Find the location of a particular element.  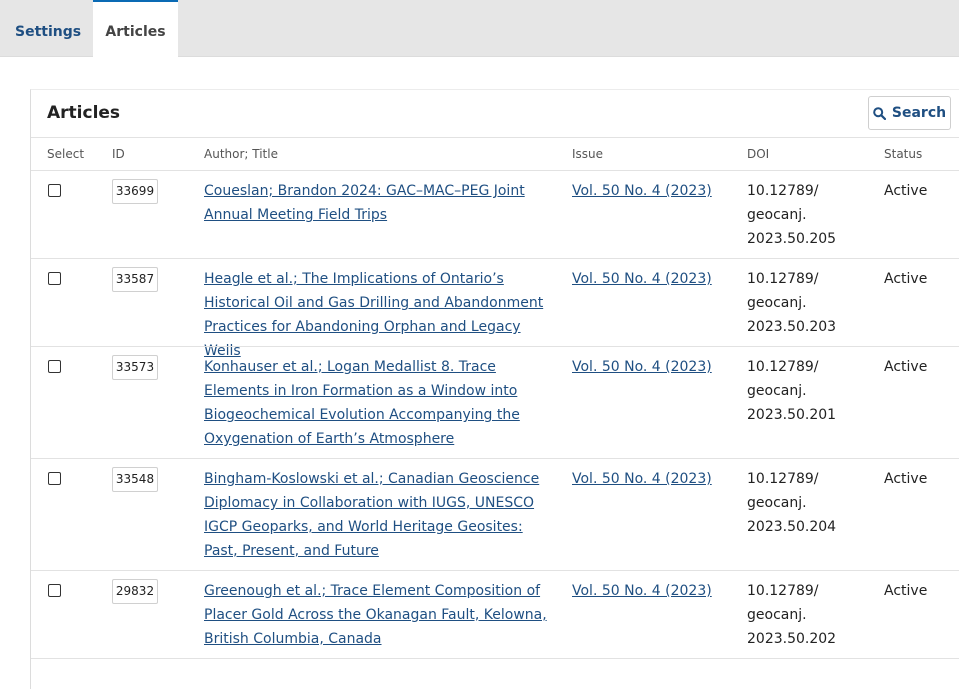

doi: 10.12789/ geocanj. 2023.50.204 is located at coordinates (797, 503).